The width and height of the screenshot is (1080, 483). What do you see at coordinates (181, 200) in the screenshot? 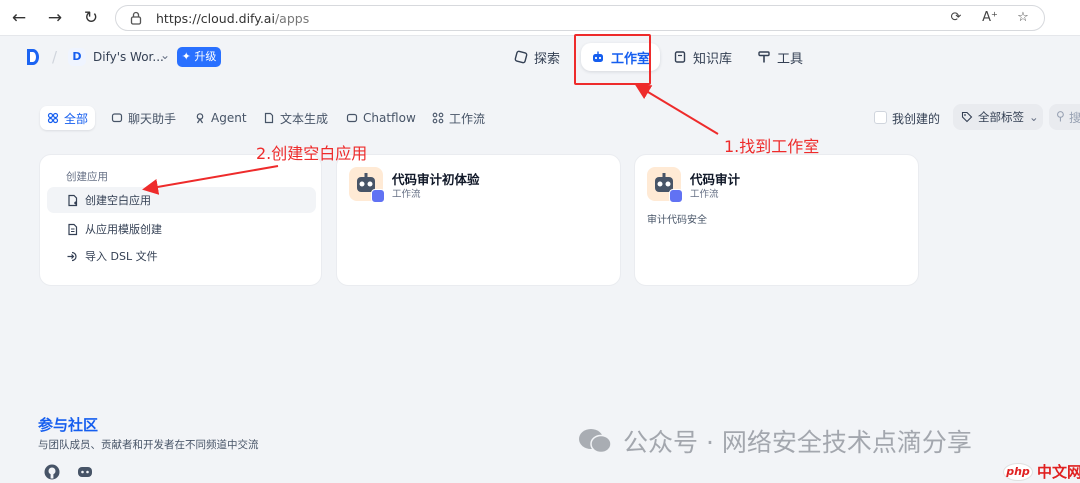
I see `create-blank-app-button: 创建空白应用` at bounding box center [181, 200].